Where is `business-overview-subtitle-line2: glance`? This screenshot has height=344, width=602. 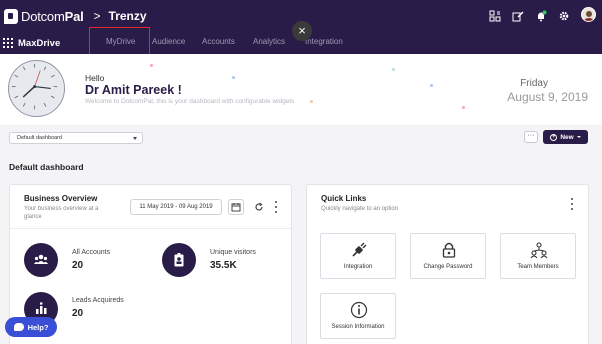 business-overview-subtitle-line2: glance is located at coordinates (33, 217).